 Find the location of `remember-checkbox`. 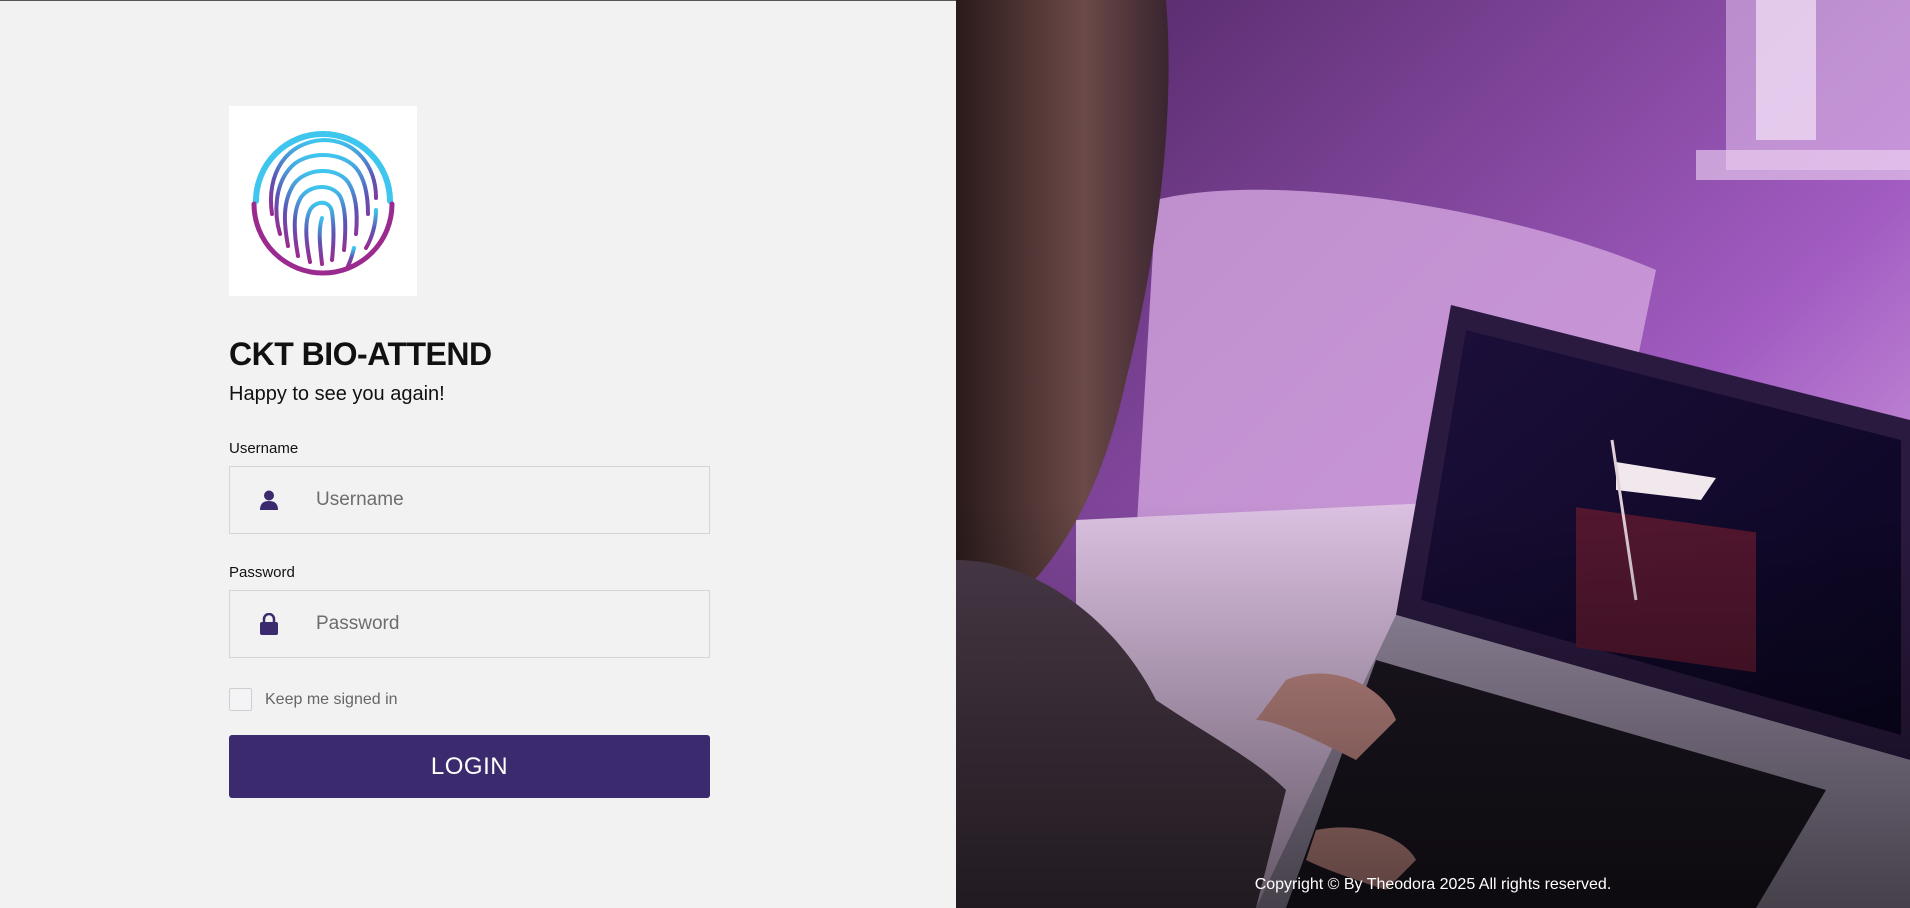

remember-checkbox is located at coordinates (240, 699).